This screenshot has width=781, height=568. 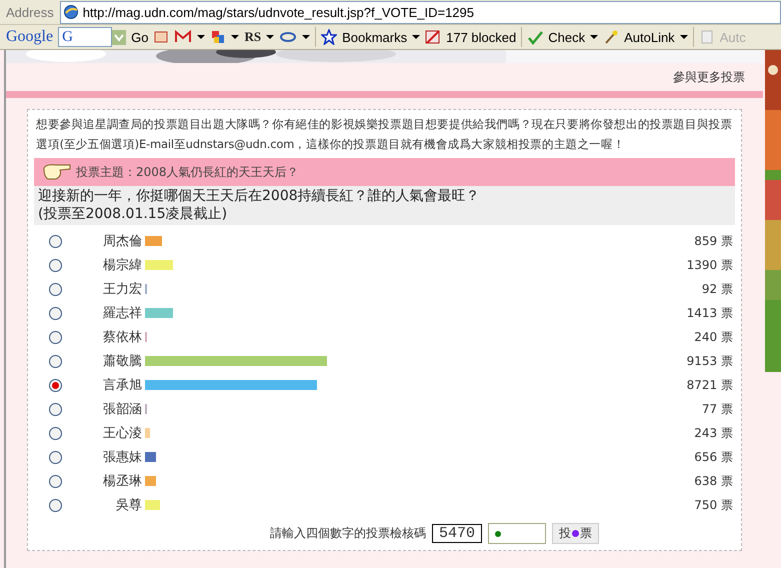 What do you see at coordinates (122, 409) in the screenshot?
I see `candidate-name: 張韶涵` at bounding box center [122, 409].